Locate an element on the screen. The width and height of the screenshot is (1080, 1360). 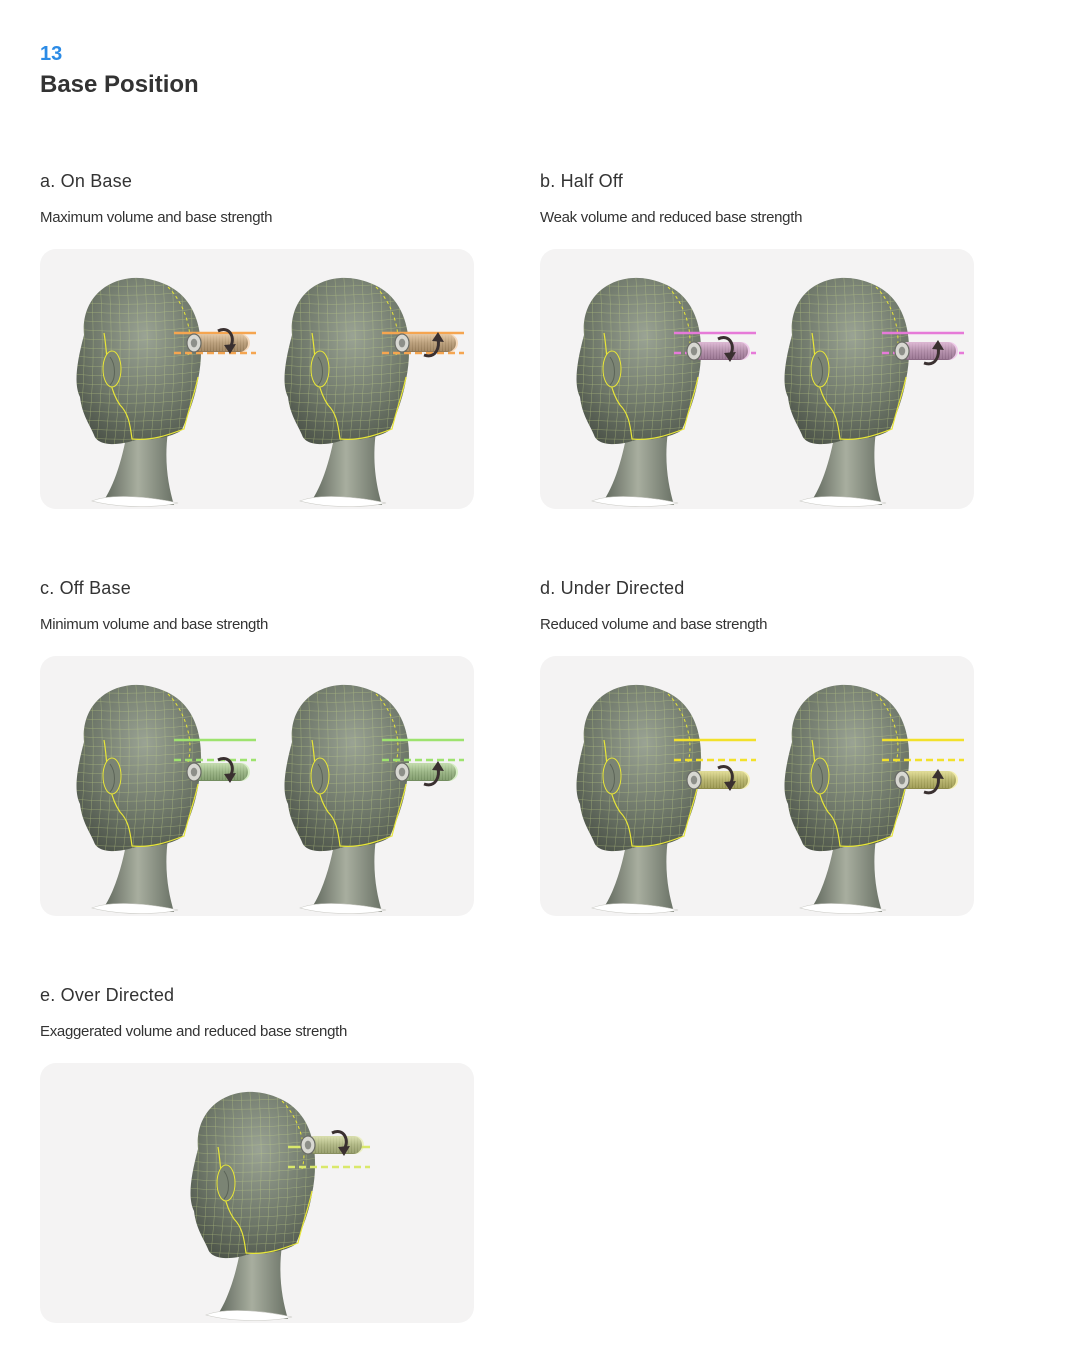
page-title: Base Position is located at coordinates (119, 84).